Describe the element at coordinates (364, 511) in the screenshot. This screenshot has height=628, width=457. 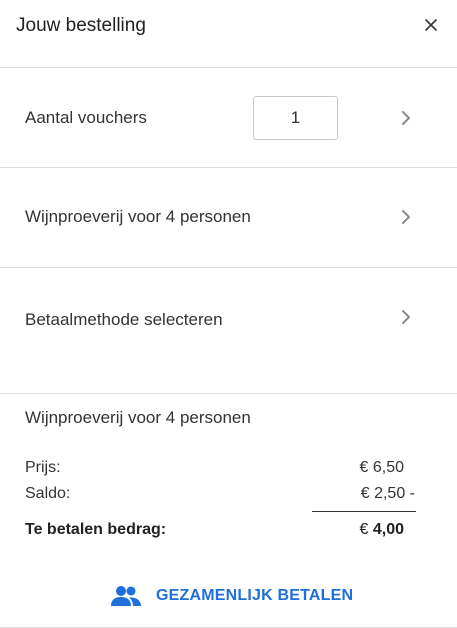
I see `sum-divider` at that location.